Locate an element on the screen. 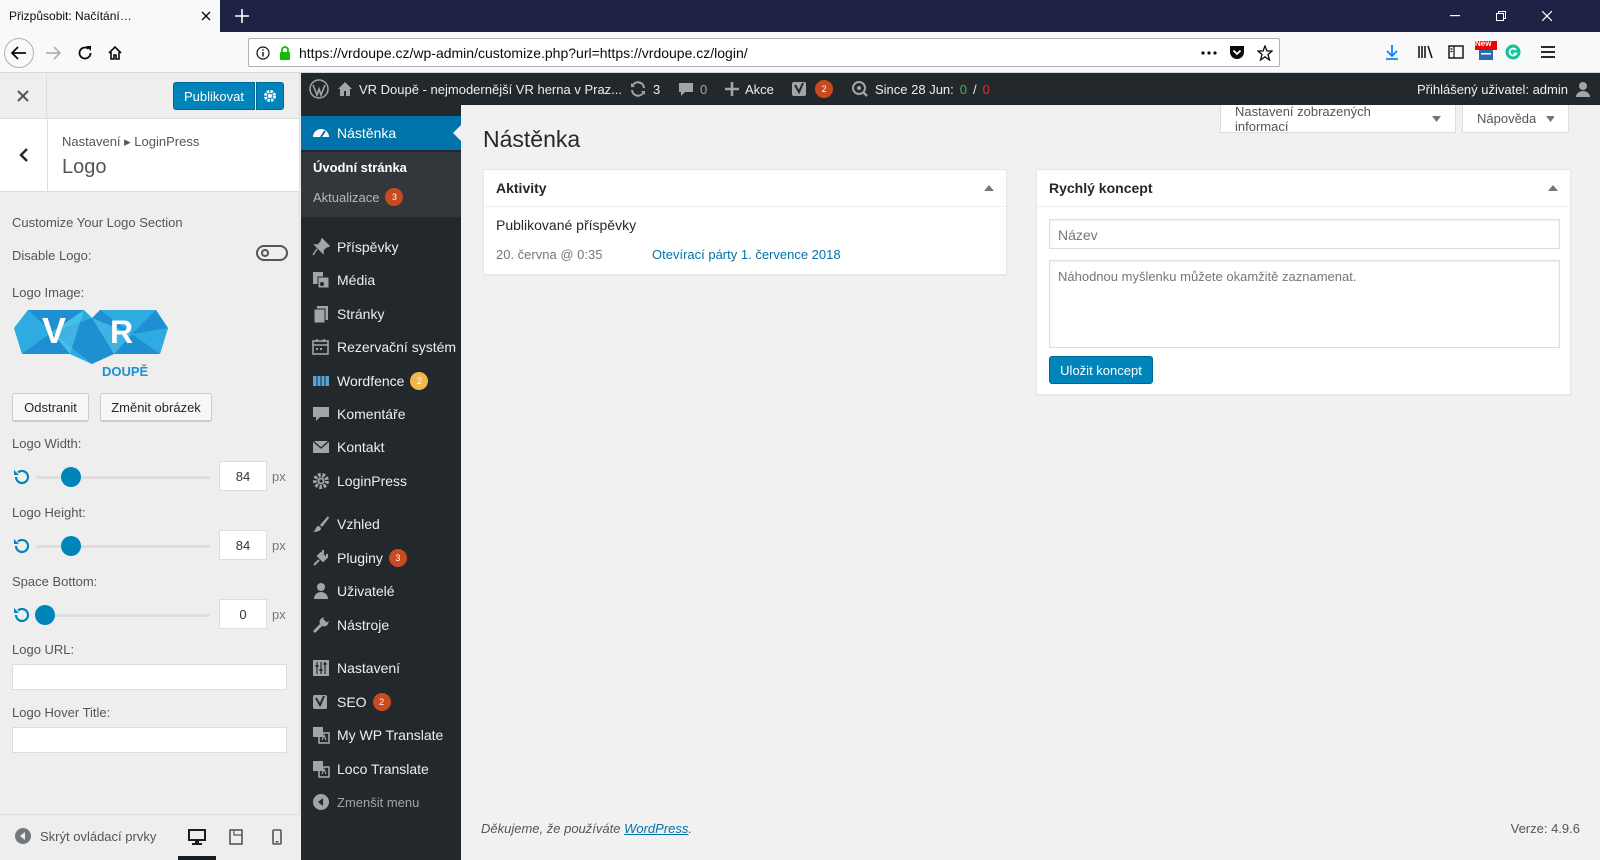 The width and height of the screenshot is (1600, 860). change-image-button: Změnit obrázek is located at coordinates (156, 407).